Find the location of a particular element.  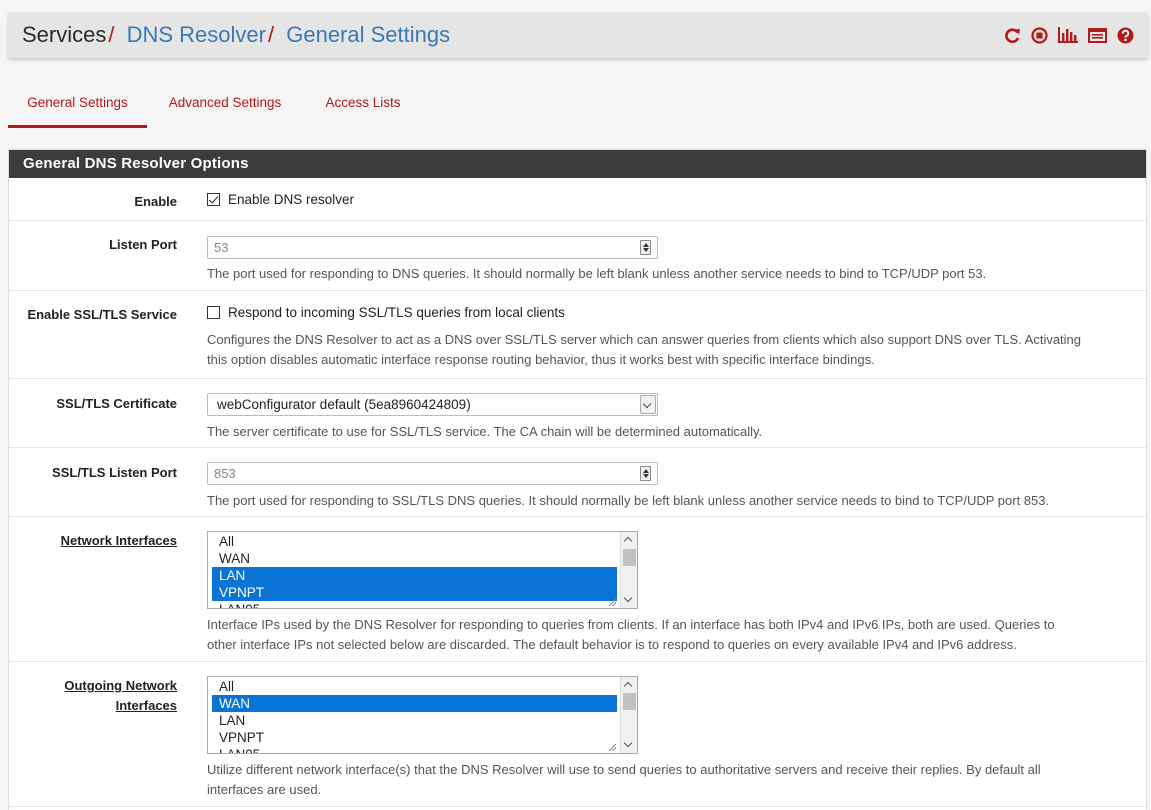

listen-port-input: 53 is located at coordinates (432, 247).